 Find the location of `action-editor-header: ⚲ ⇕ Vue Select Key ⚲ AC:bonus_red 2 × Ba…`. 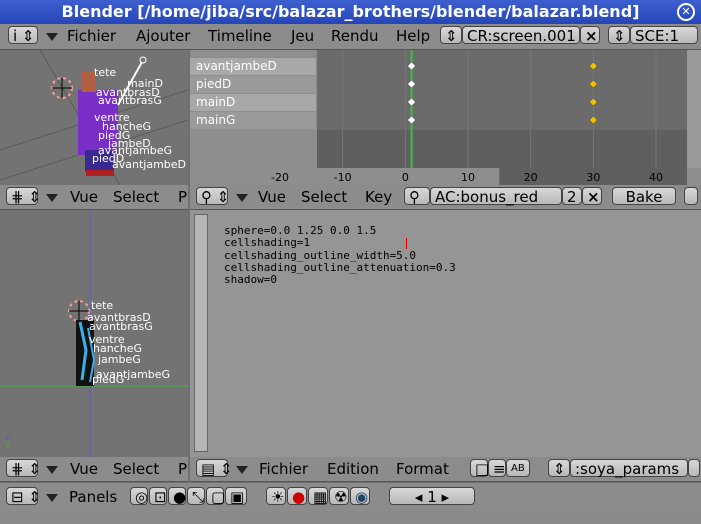

action-editor-header: ⚲ ⇕ Vue Select Key ⚲ AC:bonus_red 2 × Ba… is located at coordinates (445, 197).